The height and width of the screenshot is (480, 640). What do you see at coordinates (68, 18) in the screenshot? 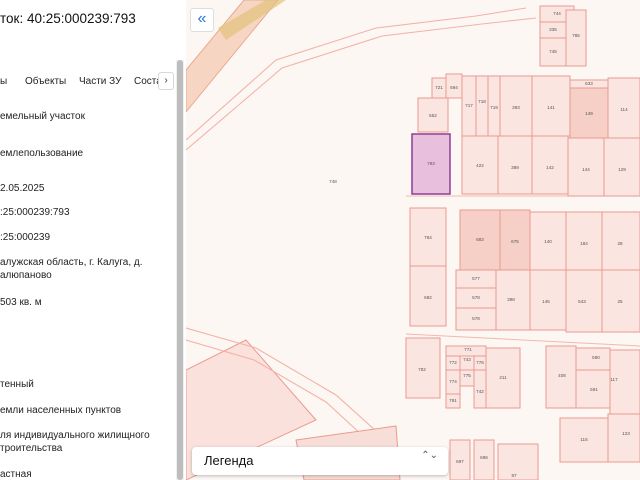
I see `panel-title: ток: 40:25:000239:793` at bounding box center [68, 18].